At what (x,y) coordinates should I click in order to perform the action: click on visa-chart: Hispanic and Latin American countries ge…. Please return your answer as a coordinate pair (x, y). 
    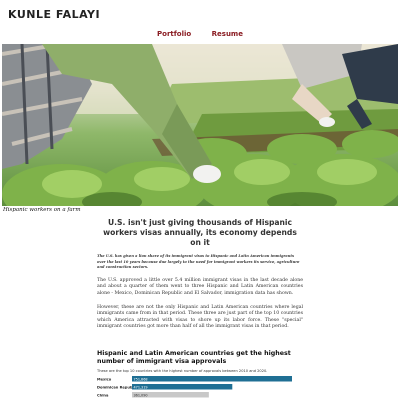
    Looking at the image, I should click on (200, 375).